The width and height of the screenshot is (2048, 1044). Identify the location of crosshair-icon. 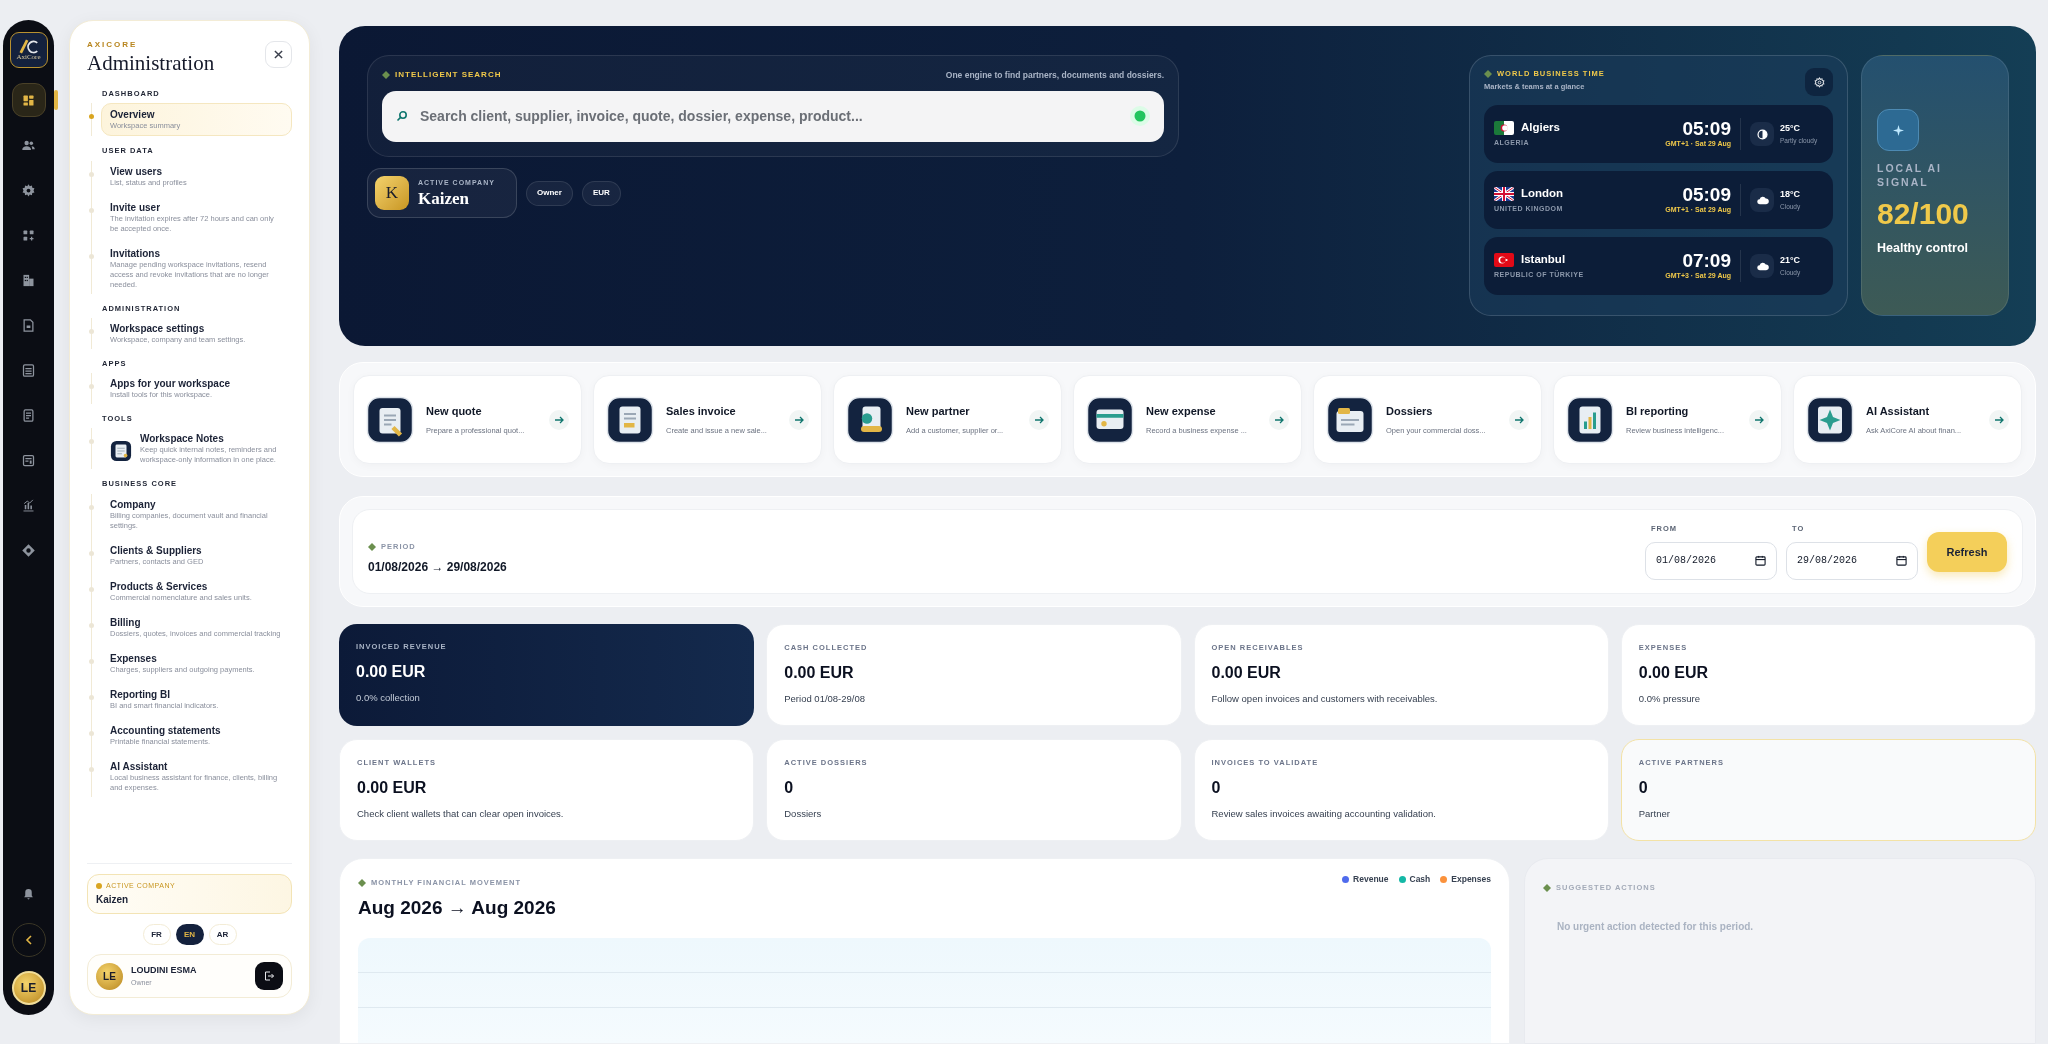
(28, 550).